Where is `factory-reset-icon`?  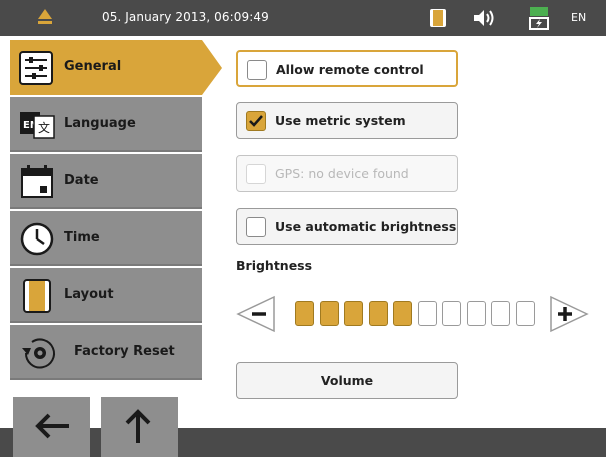
factory-reset-icon is located at coordinates (38, 353).